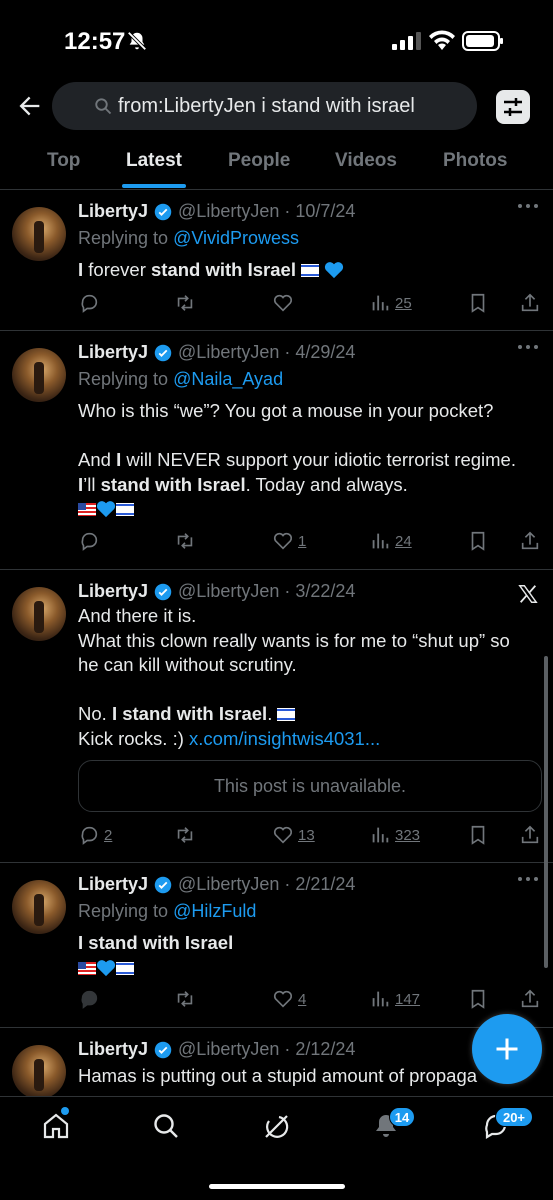 The height and width of the screenshot is (1200, 553). Describe the element at coordinates (289, 999) in the screenshot. I see `like-button: 4` at that location.